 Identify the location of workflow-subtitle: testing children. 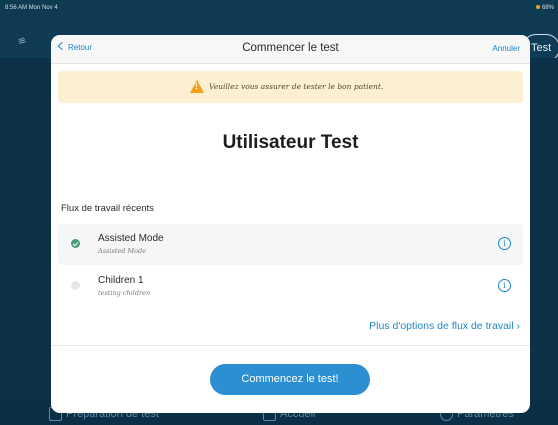
(124, 293).